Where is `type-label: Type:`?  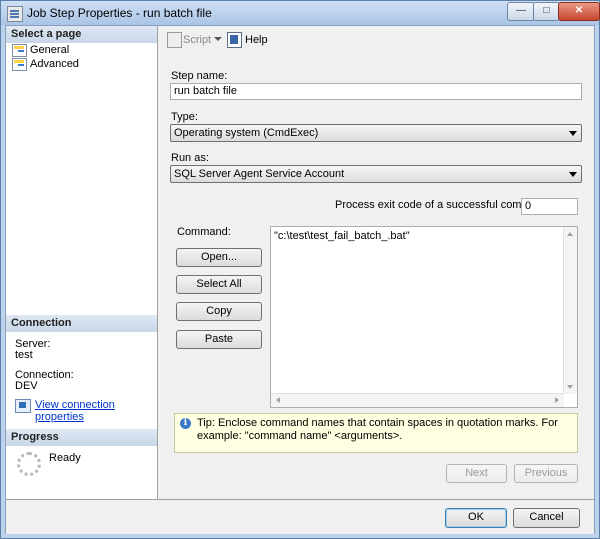
type-label: Type: is located at coordinates (184, 117).